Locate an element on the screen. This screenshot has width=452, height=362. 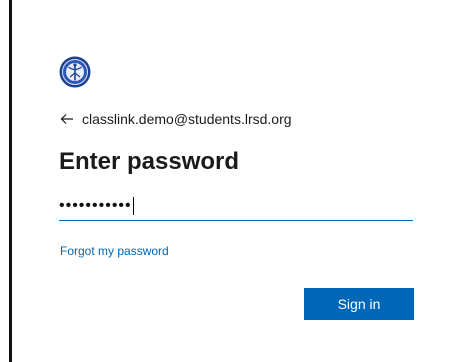
password-masked-value: ••••••••••• is located at coordinates (95, 205).